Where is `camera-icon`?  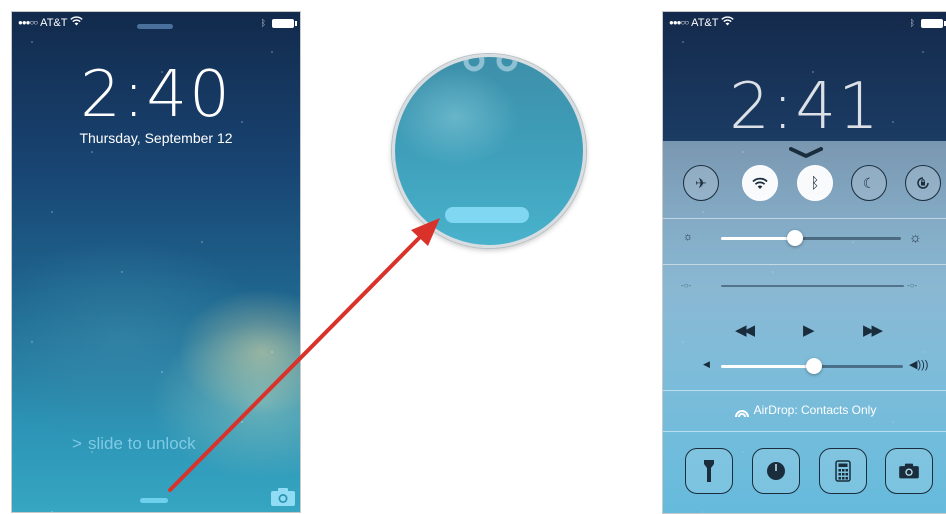 camera-icon is located at coordinates (909, 471).